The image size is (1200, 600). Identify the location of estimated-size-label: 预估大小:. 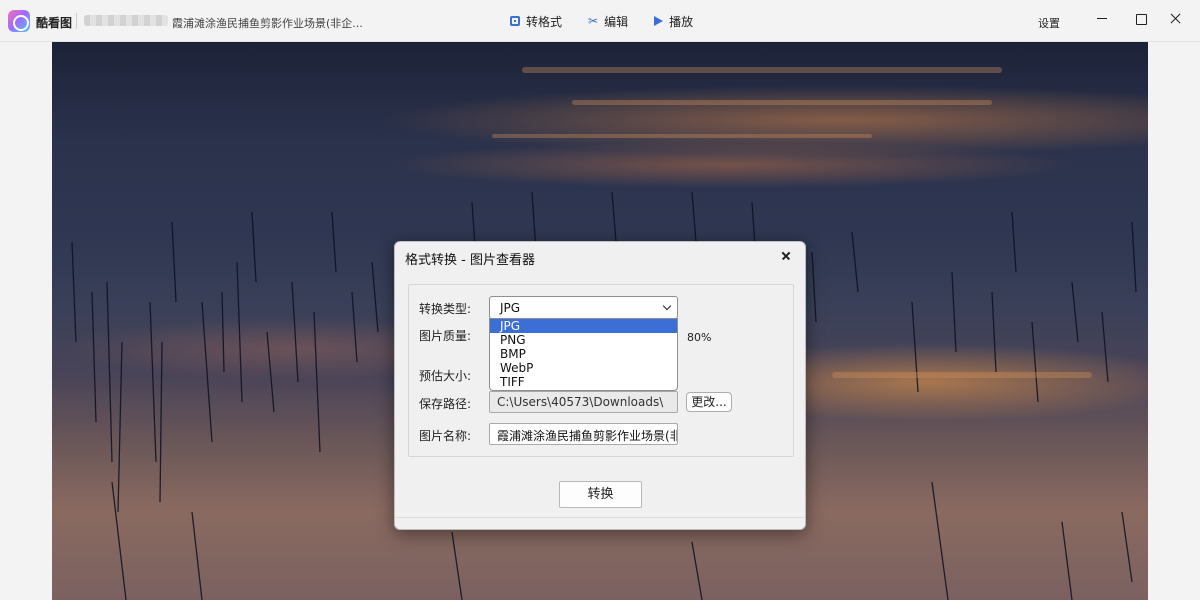
(445, 376).